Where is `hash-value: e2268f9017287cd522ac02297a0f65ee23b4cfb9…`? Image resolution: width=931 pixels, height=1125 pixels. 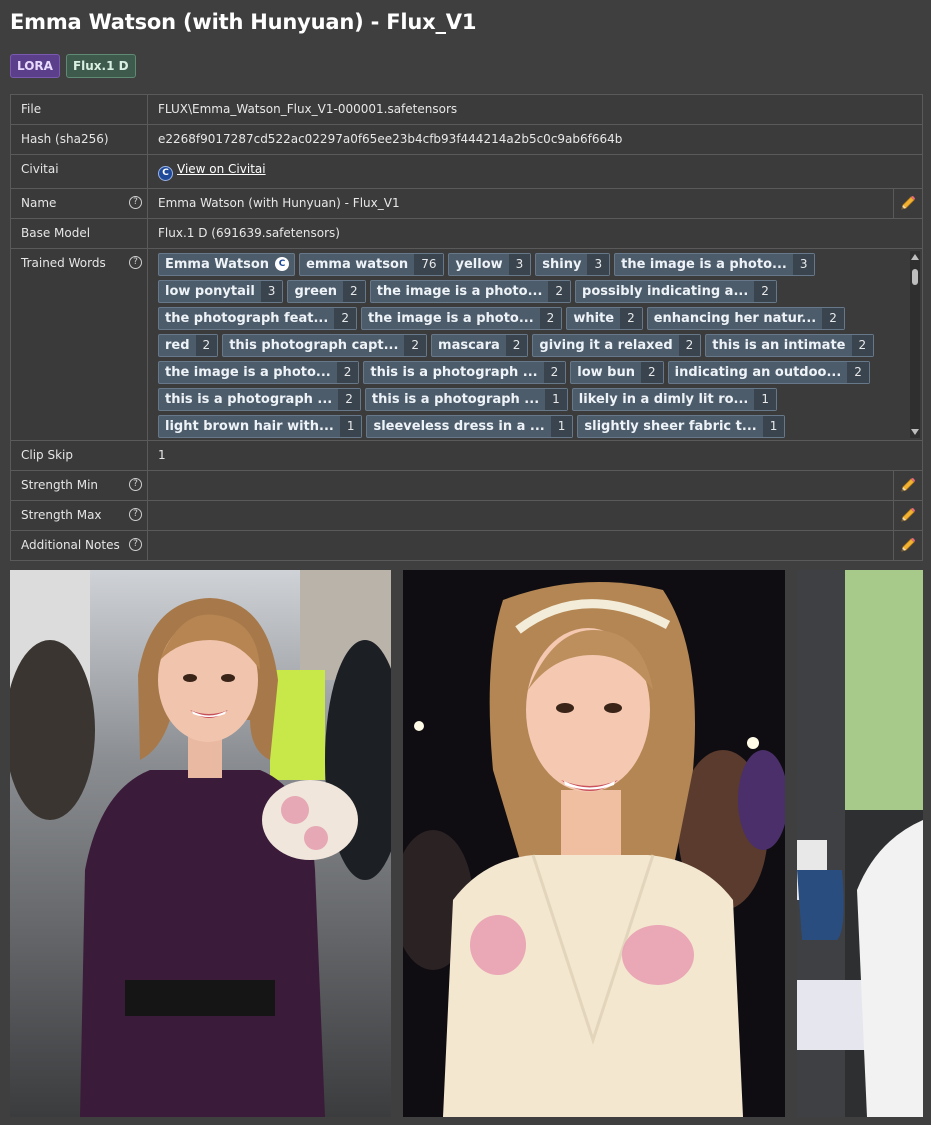 hash-value: e2268f9017287cd522ac02297a0f65ee23b4cfb9… is located at coordinates (535, 139).